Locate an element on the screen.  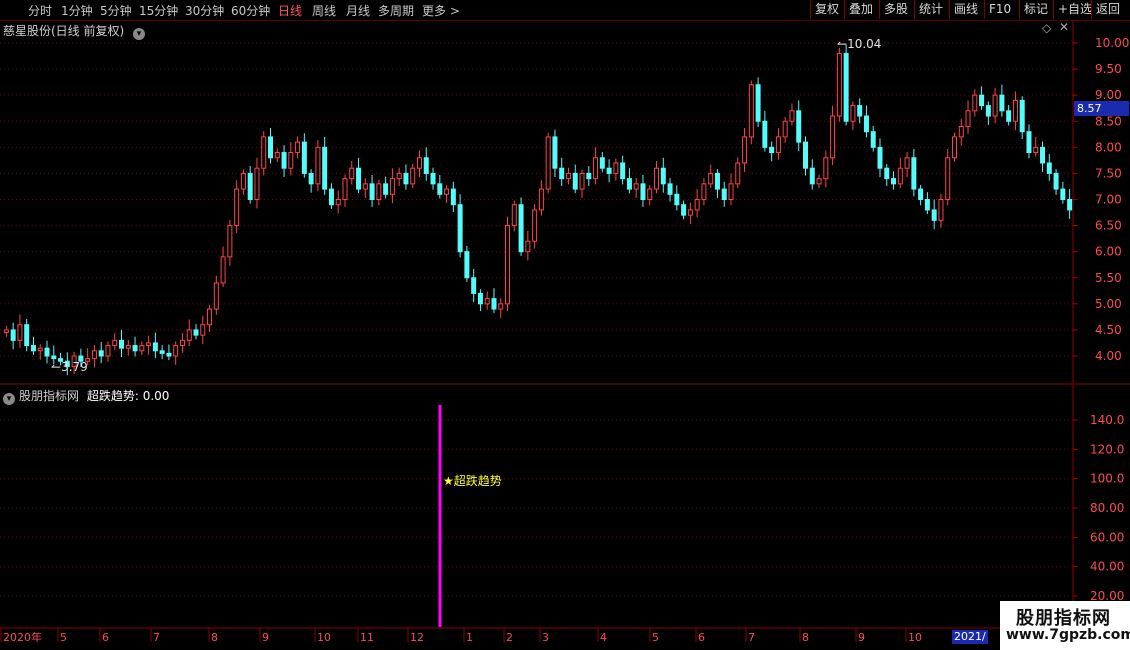
time-tick-label: 1 is located at coordinates (469, 637).